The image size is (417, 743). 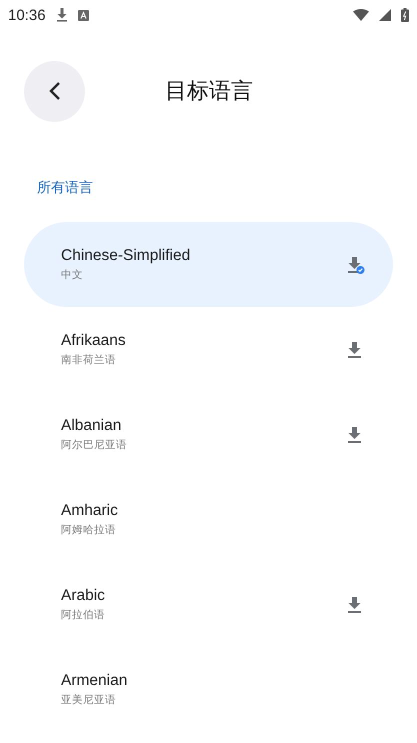 What do you see at coordinates (208, 434) in the screenshot?
I see `language-item: Albanian 阿尔巴尼亚语` at bounding box center [208, 434].